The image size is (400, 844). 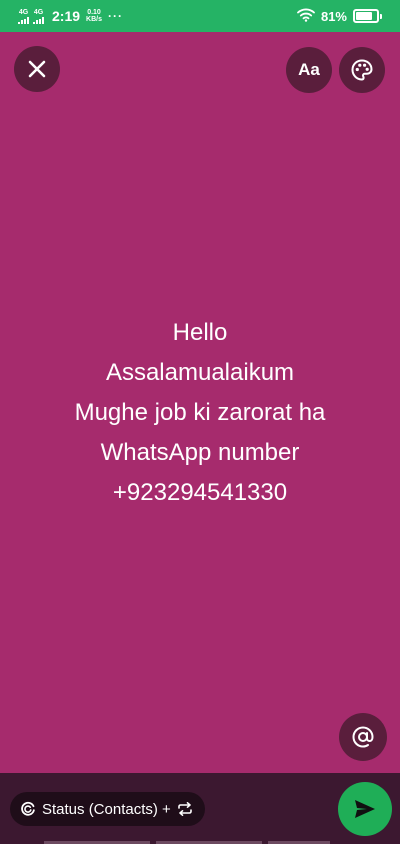 I want to click on status-text-line: Mughe job ki zarorat ha, so click(x=200, y=412).